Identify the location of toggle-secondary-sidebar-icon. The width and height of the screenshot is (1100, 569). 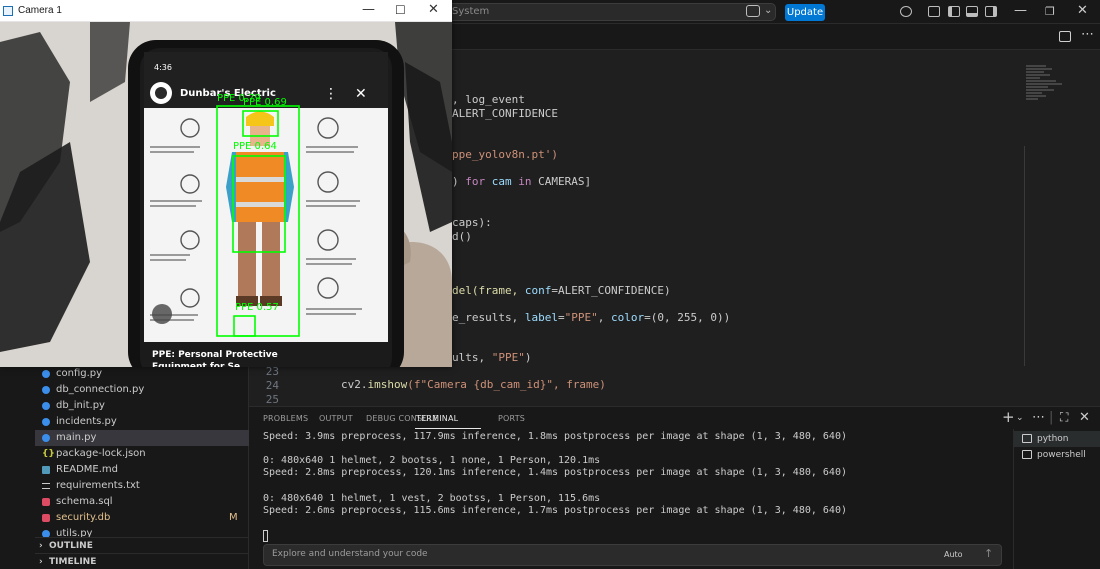
(991, 11).